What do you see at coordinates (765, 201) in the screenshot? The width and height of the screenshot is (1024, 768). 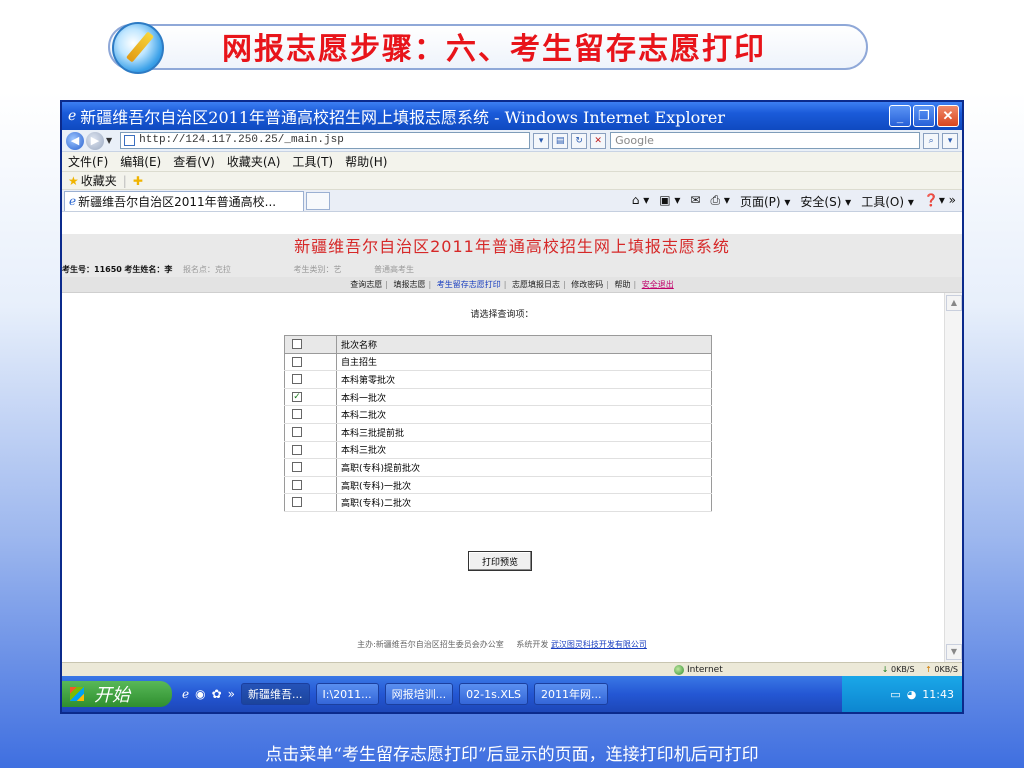 I see `page-menu: 页面(P) ▾` at bounding box center [765, 201].